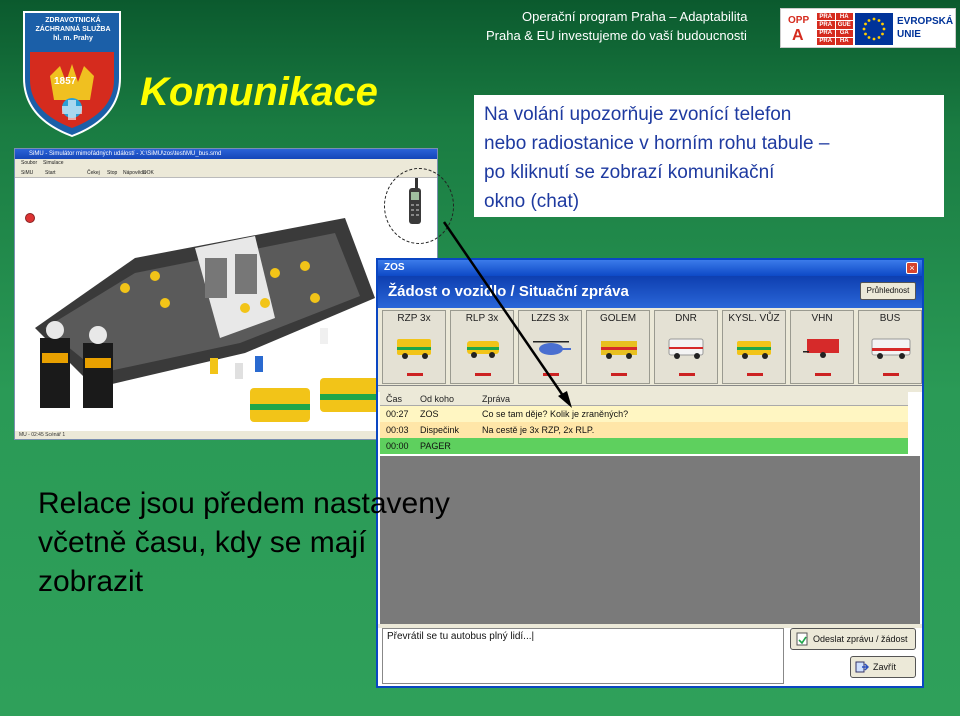 This screenshot has width=960, height=716. I want to click on helicopter-icon, so click(552, 348).